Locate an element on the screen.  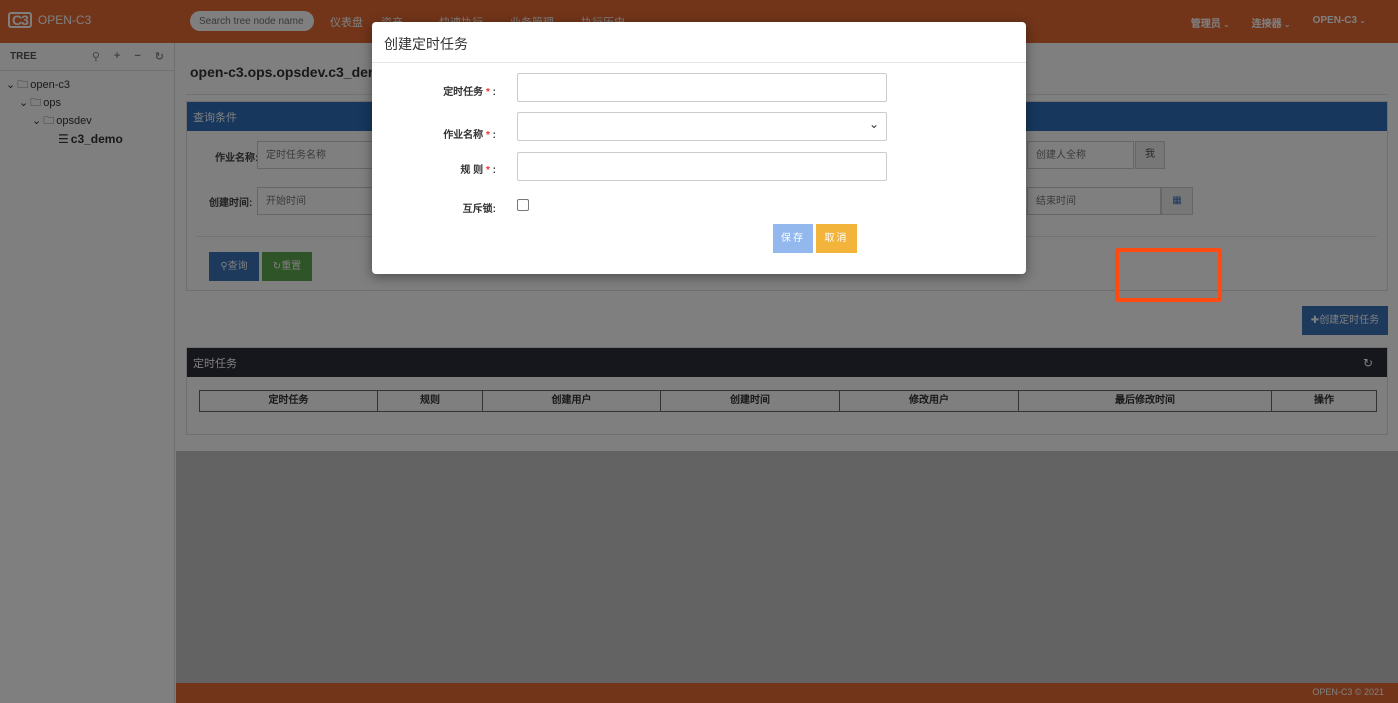
modal-title: 创建定时任务 is located at coordinates (699, 42).